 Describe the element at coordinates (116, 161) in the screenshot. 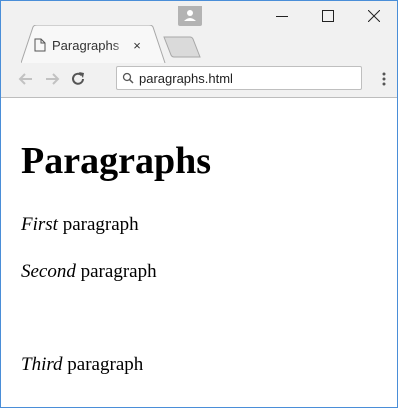

I see `page-heading: Paragraphs` at that location.